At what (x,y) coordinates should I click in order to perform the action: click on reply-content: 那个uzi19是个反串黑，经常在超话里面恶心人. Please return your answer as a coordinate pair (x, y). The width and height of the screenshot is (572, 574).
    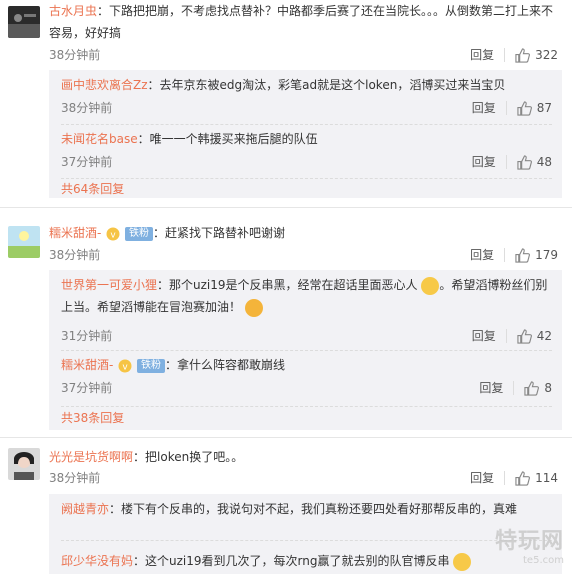
    Looking at the image, I should click on (293, 285).